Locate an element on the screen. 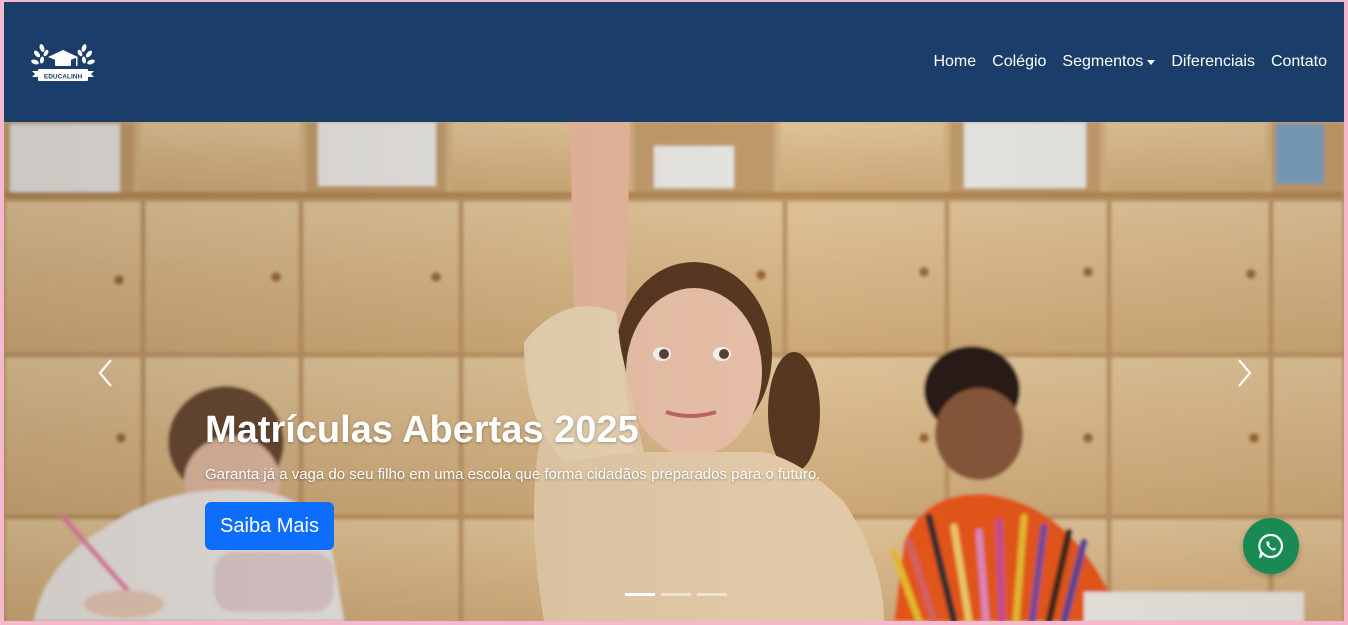 This screenshot has width=1348, height=625. whatsapp-button is located at coordinates (1271, 546).